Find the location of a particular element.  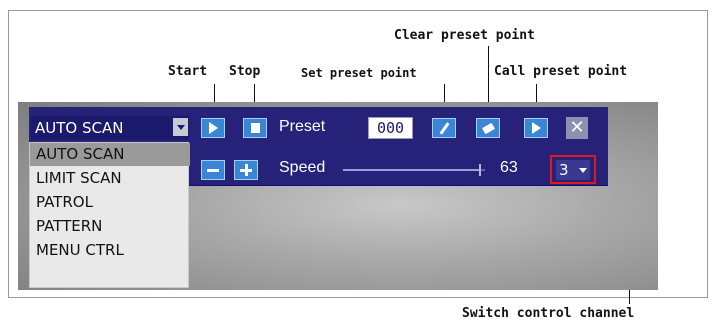

mode-option-auto-scan: AUTO SCAN is located at coordinates (110, 154).